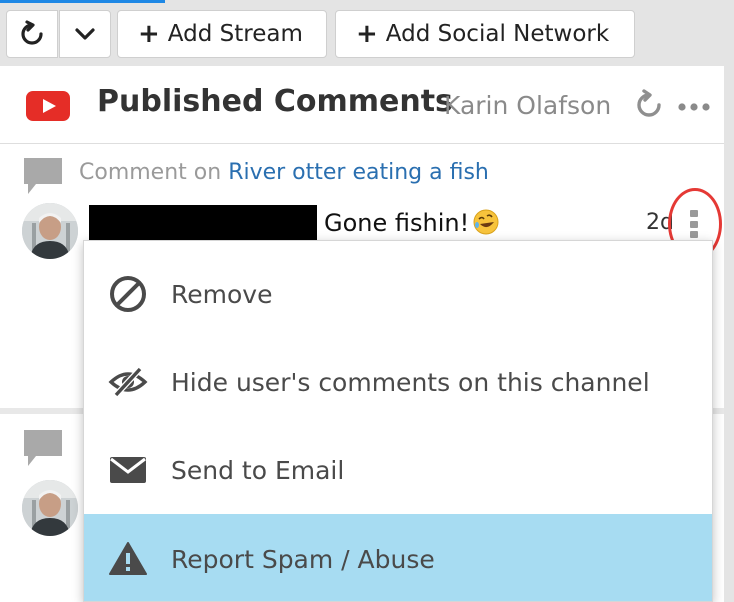 This screenshot has height=602, width=734. Describe the element at coordinates (397, 223) in the screenshot. I see `comment-body: Gone fishin!` at that location.